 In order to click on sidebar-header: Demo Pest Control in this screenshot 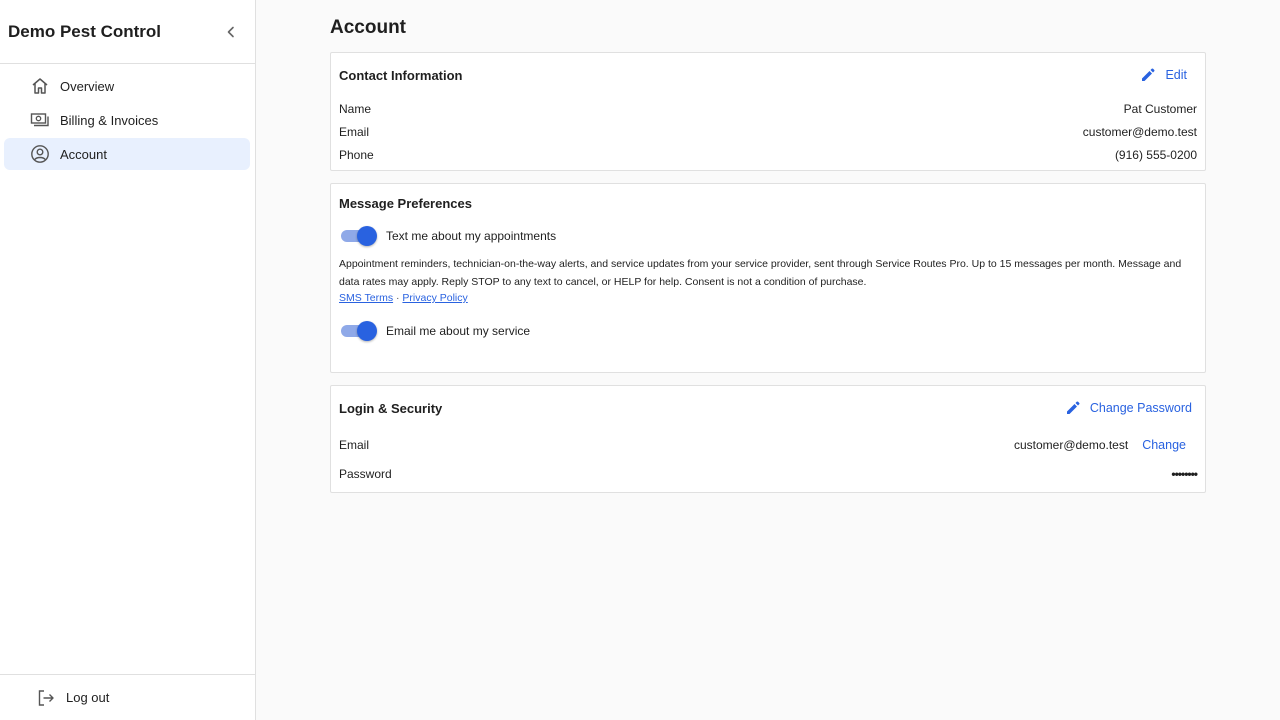, I will do `click(127, 32)`.